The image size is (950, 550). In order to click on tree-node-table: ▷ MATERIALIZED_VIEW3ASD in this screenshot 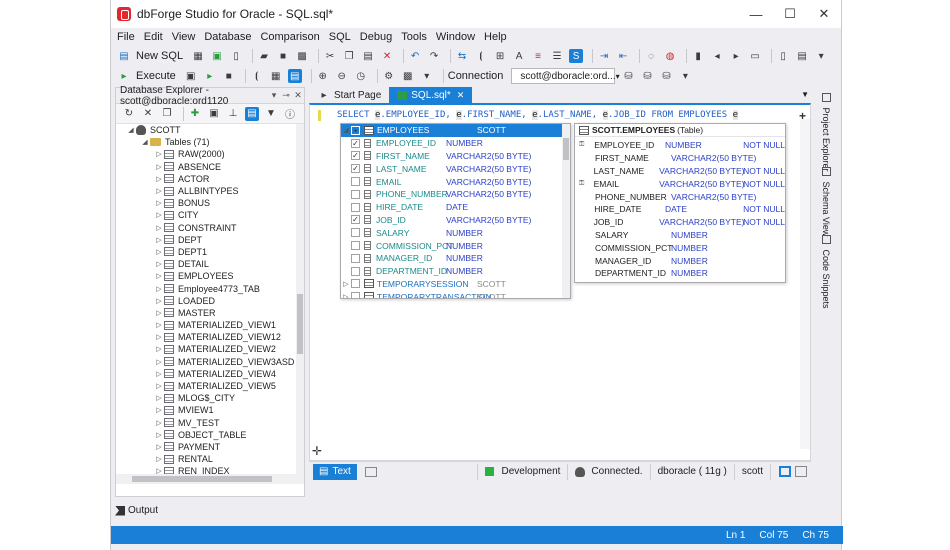, I will do `click(210, 362)`.